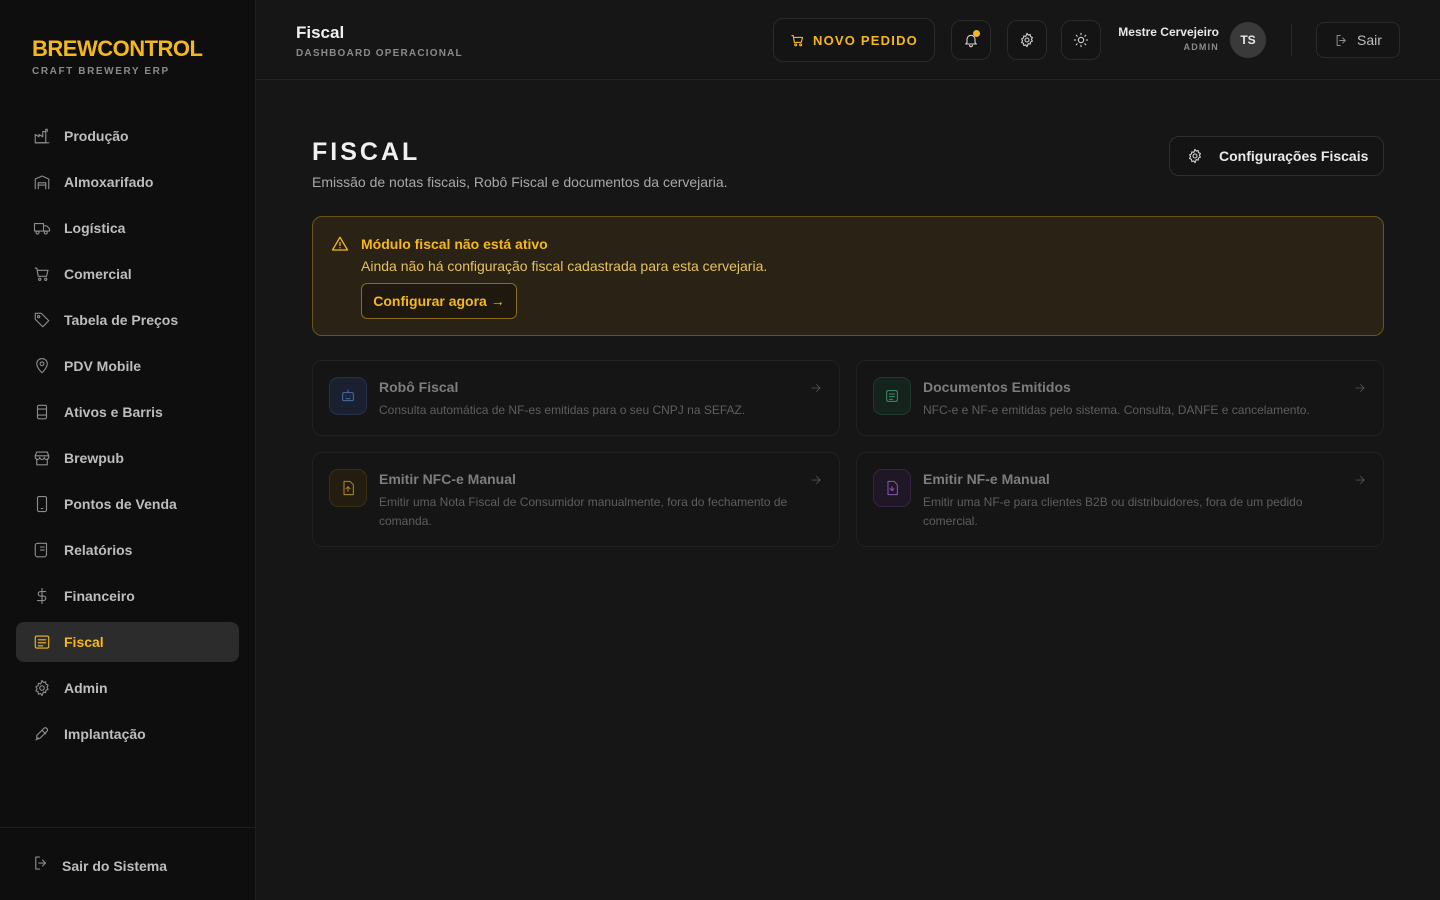 The image size is (1440, 900). I want to click on store-icon, so click(42, 458).